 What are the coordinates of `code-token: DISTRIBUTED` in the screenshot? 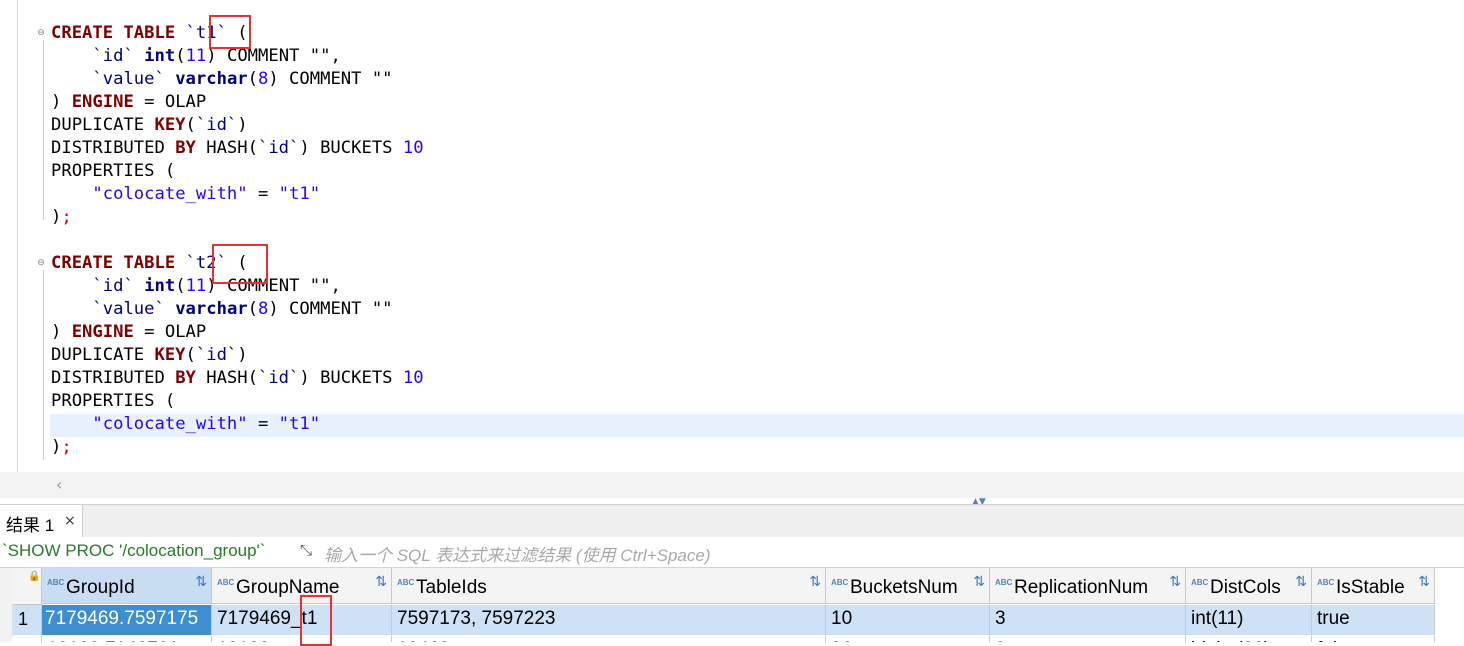 It's located at (113, 148).